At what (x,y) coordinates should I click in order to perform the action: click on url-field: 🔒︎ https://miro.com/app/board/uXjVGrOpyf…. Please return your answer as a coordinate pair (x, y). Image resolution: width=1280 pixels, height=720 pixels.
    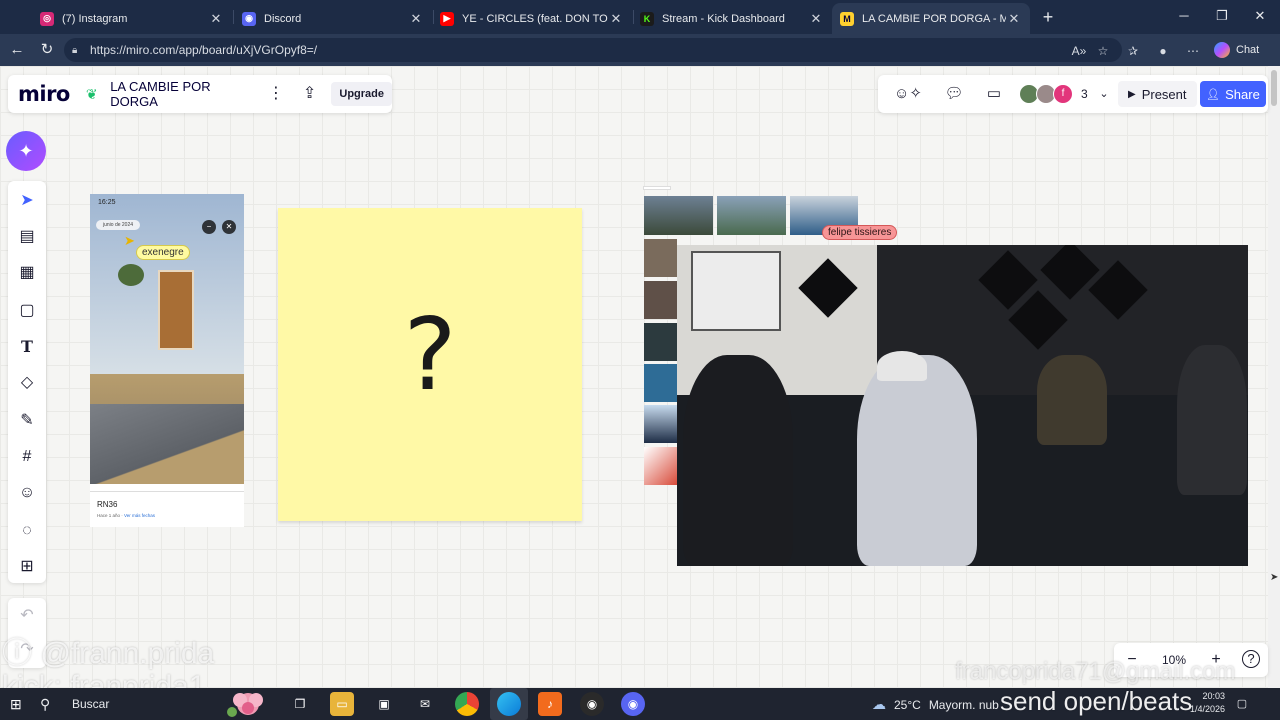
    Looking at the image, I should click on (593, 50).